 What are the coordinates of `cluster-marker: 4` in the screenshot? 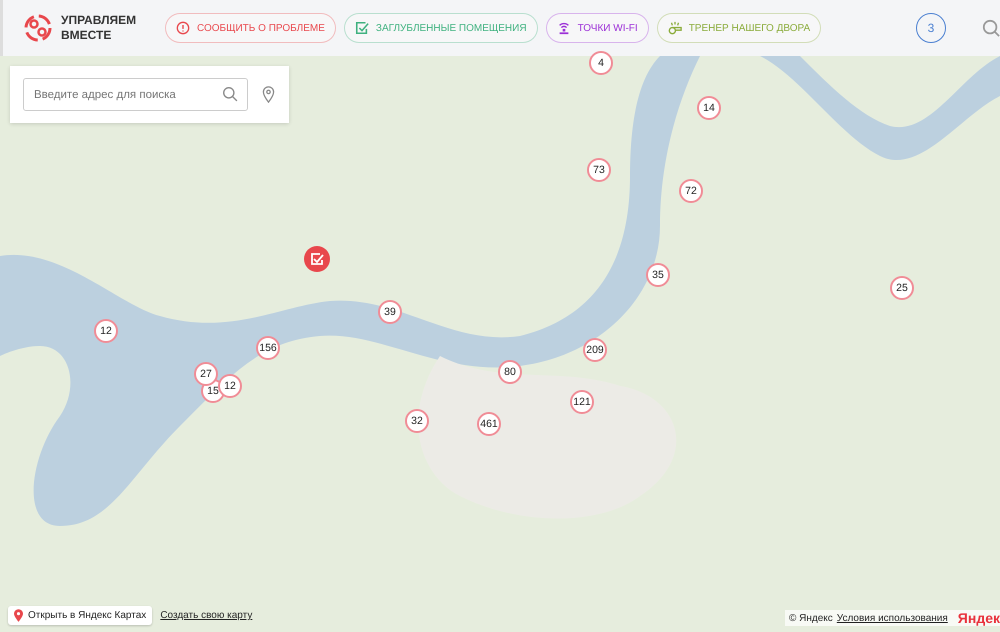 It's located at (601, 63).